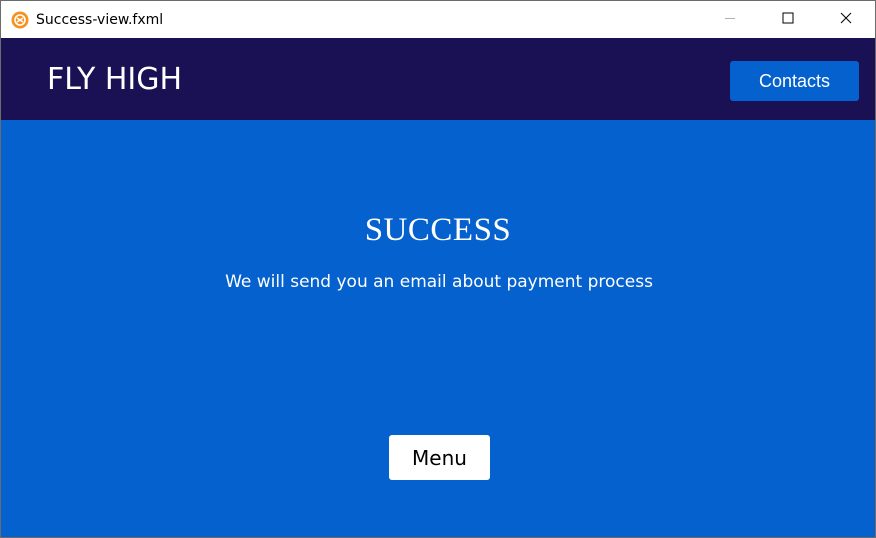 The image size is (876, 538). Describe the element at coordinates (794, 81) in the screenshot. I see `contacts-button: Contacts` at that location.